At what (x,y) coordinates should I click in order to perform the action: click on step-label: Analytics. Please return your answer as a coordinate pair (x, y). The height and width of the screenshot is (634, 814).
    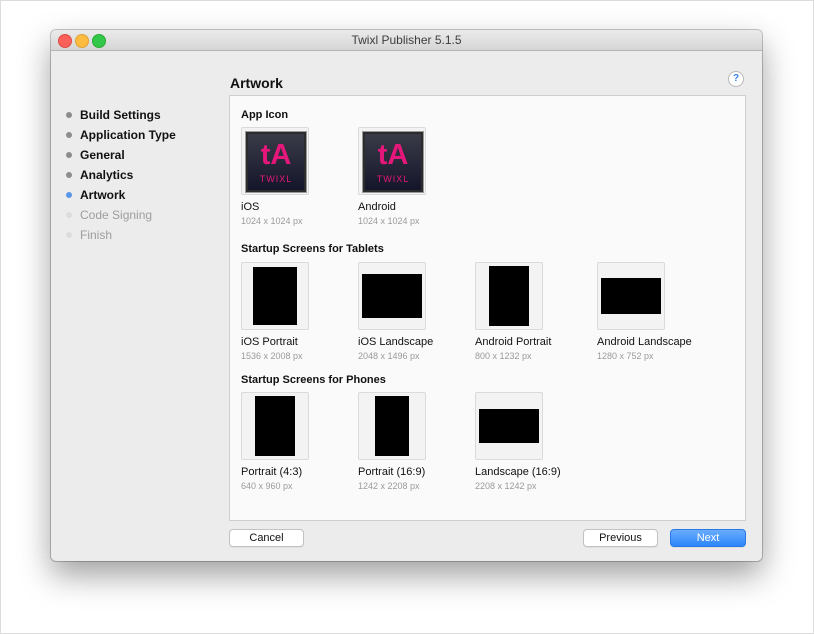
    Looking at the image, I should click on (107, 175).